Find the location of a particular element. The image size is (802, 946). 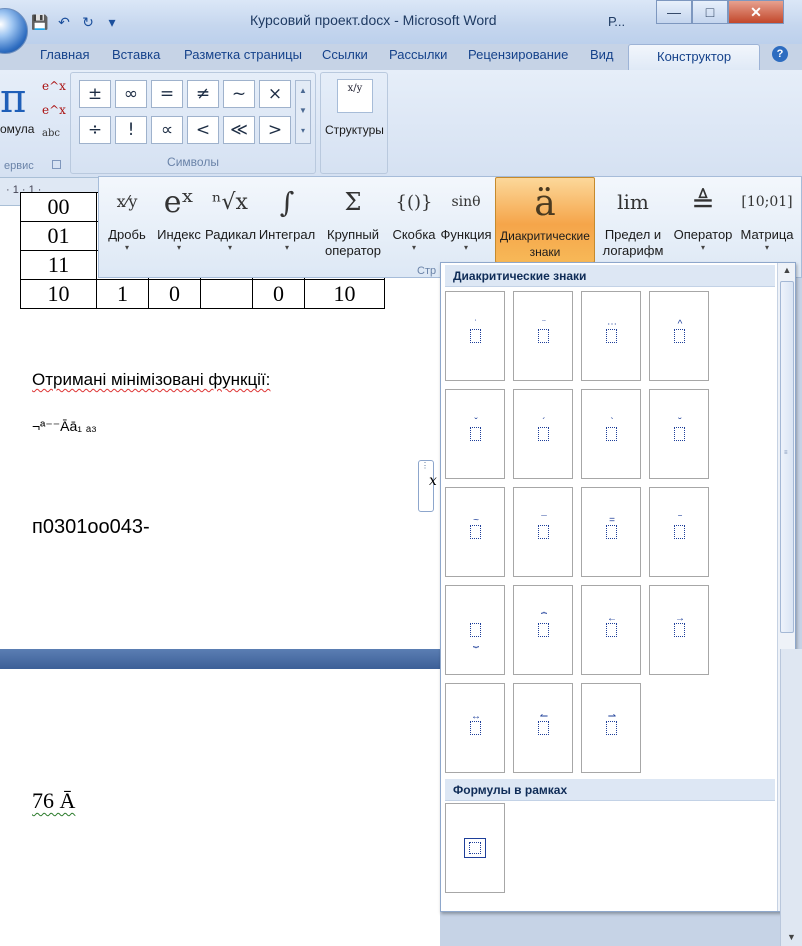

tab-page-layout: Разметка страницы is located at coordinates (243, 54).